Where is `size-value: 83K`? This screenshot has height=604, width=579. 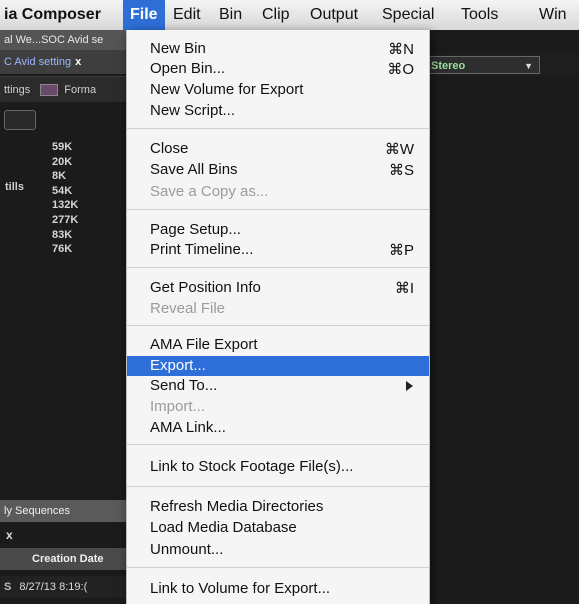 size-value: 83K is located at coordinates (62, 234).